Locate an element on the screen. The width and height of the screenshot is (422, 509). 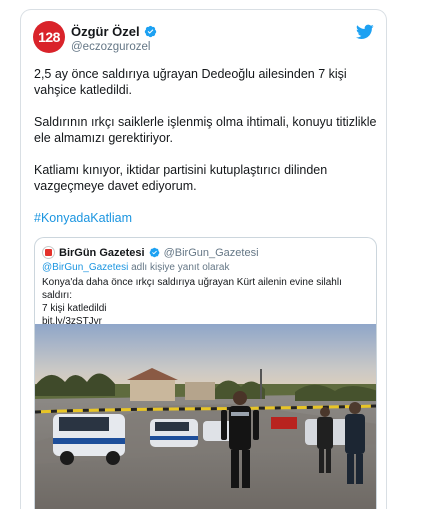
author-block: Özgür Özel @eczozgurozel is located at coordinates (114, 38).